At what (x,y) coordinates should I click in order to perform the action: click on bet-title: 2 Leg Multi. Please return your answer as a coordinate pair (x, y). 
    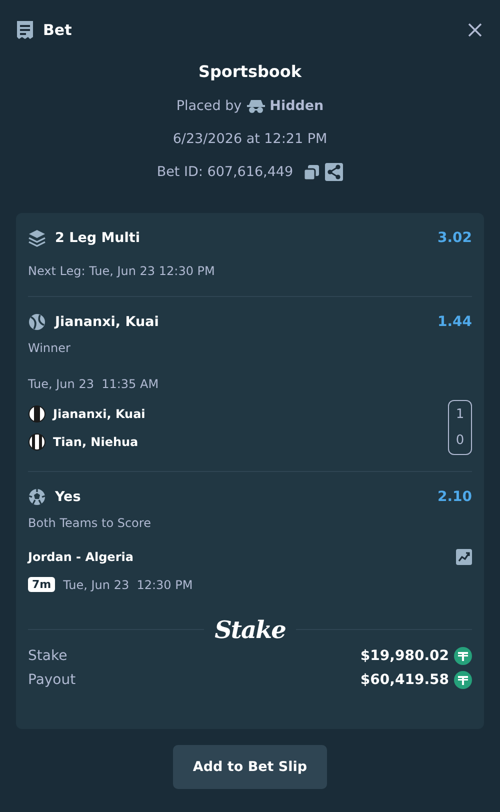
    Looking at the image, I should click on (97, 238).